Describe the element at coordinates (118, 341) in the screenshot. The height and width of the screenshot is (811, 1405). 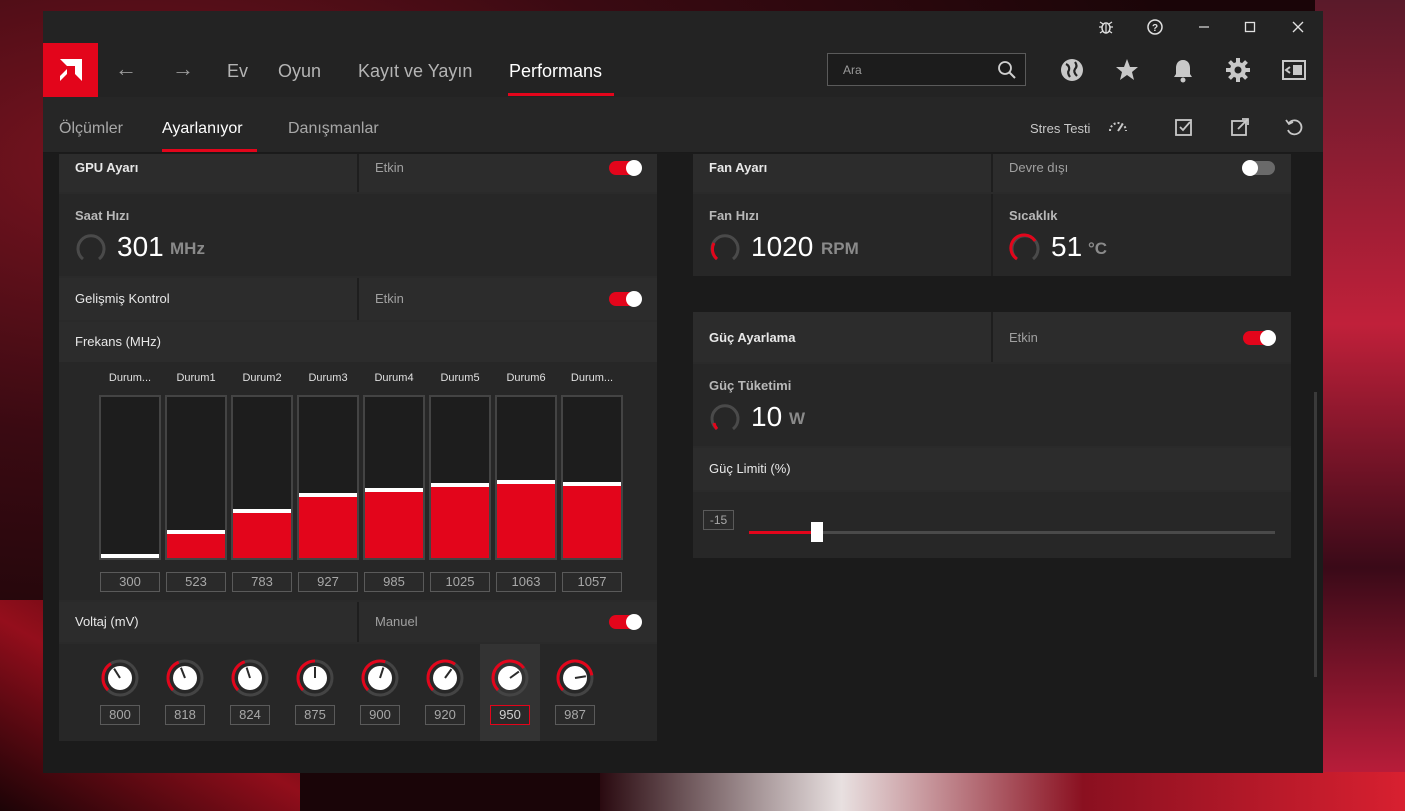
I see `frequency-label: Frekans (MHz)` at that location.